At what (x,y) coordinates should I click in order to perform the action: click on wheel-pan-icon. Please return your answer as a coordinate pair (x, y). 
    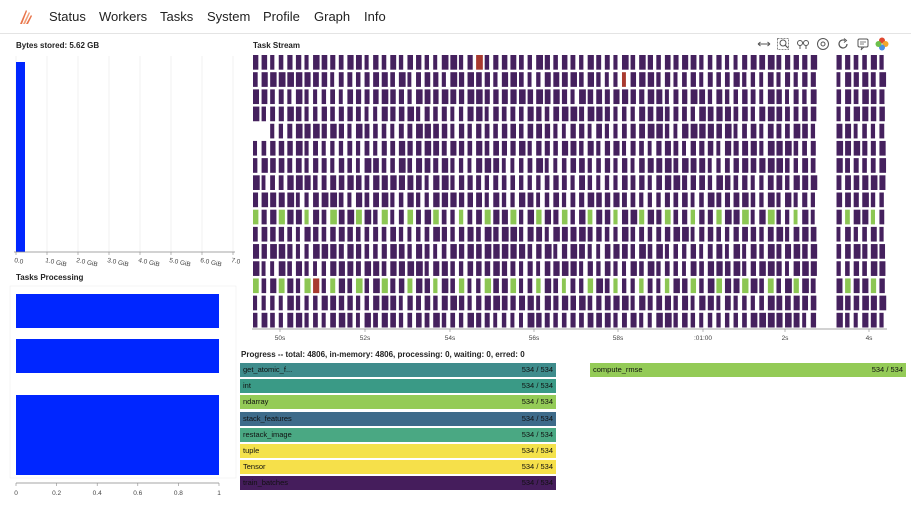
    Looking at the image, I should click on (823, 44).